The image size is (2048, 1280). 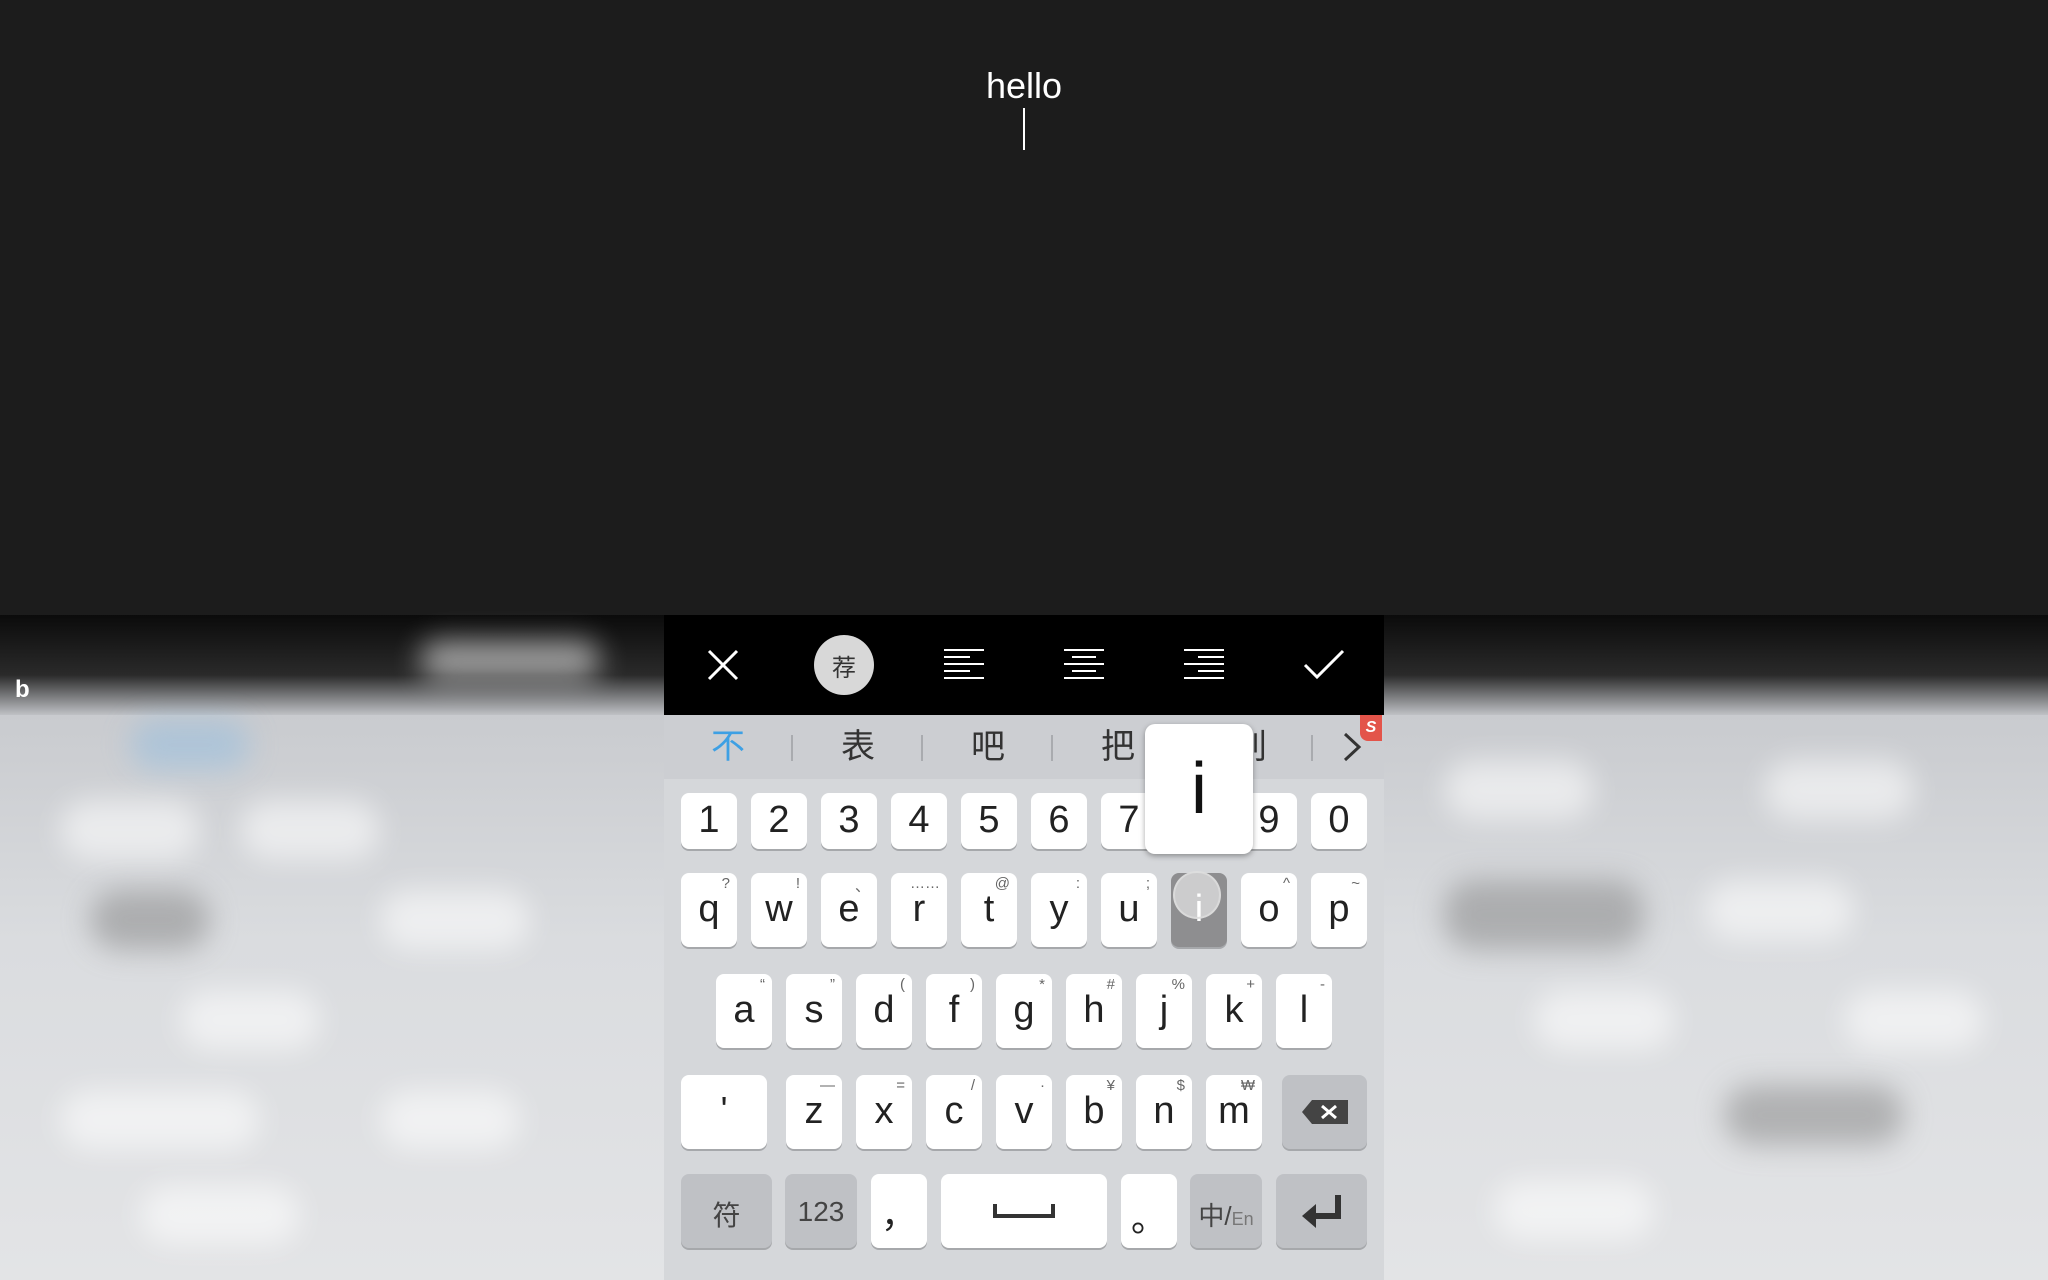 What do you see at coordinates (1250, 984) in the screenshot?
I see `key-hint: +` at bounding box center [1250, 984].